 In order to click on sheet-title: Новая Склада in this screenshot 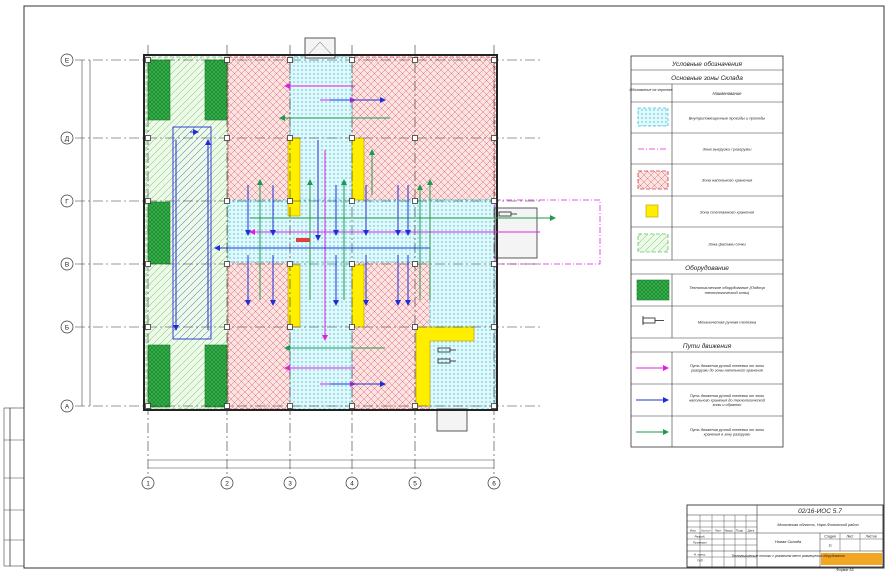, I will do `click(788, 541)`.